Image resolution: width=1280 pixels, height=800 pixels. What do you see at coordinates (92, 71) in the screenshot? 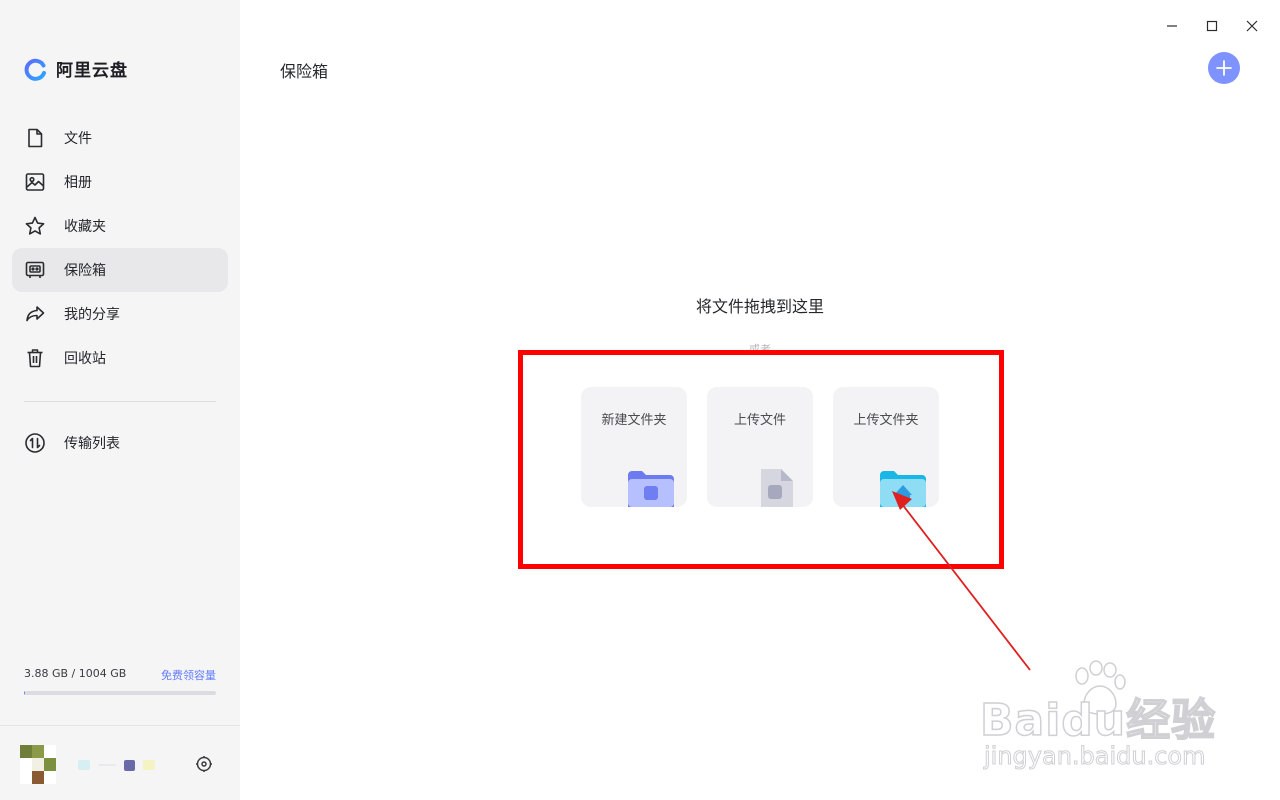
I see `app-name: 阿里云盘` at bounding box center [92, 71].